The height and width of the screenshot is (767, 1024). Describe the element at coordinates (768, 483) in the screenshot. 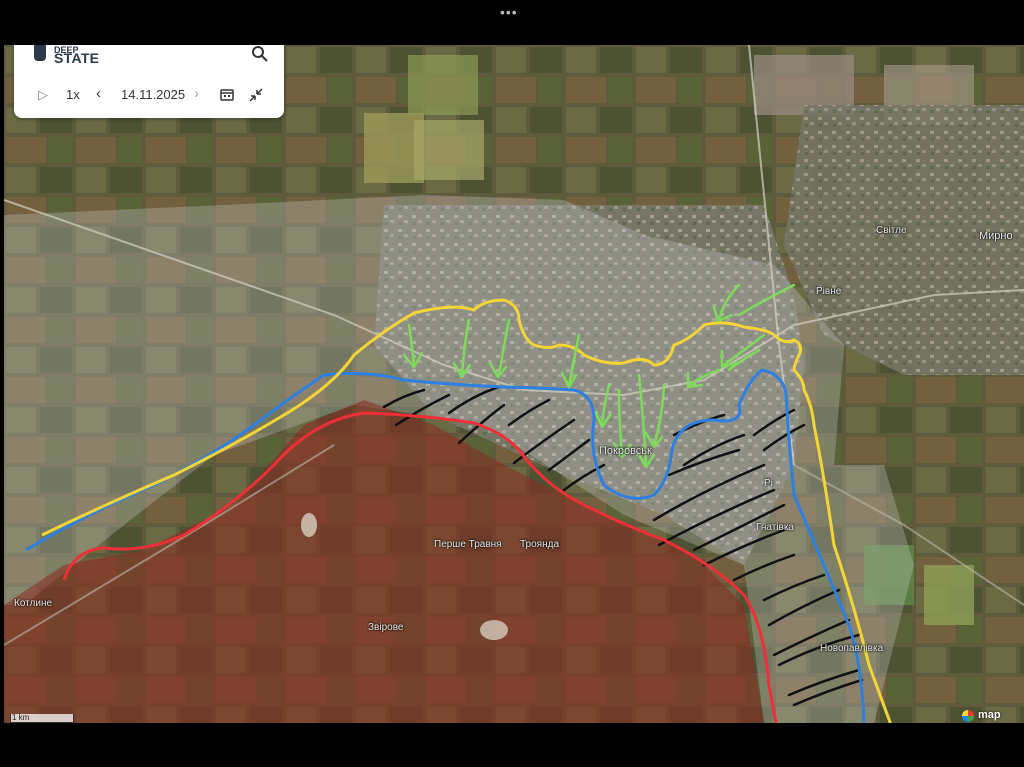

I see `label-pokrovsk-suffix: Рі` at that location.